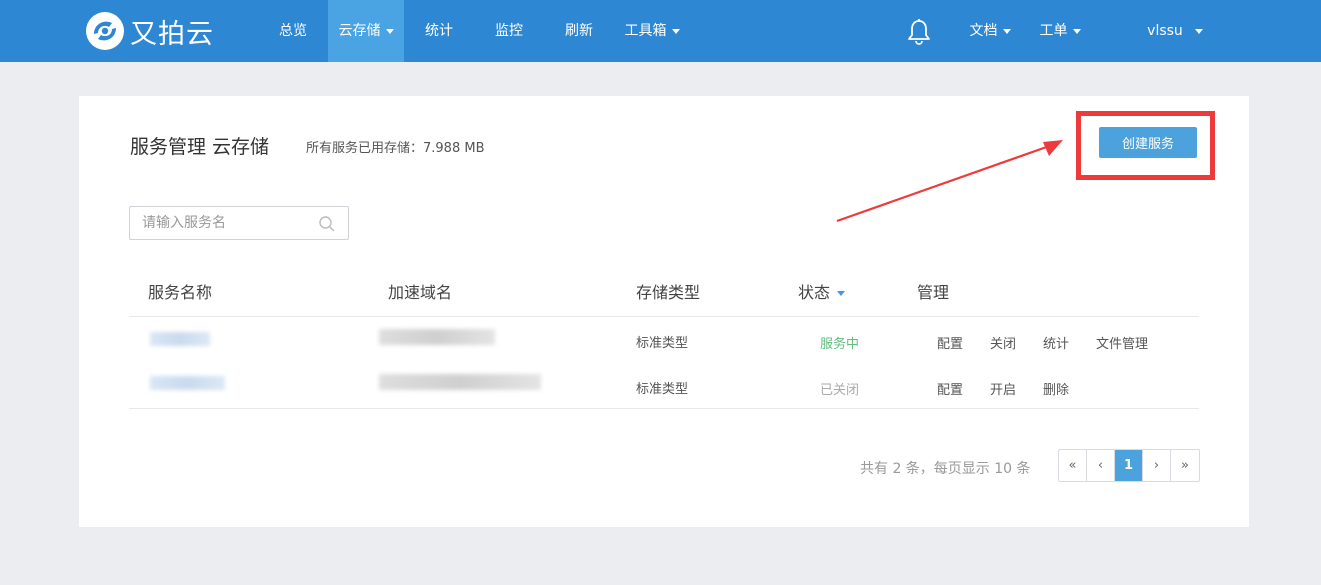 The width and height of the screenshot is (1321, 585). I want to click on current-page-button: 1, so click(1129, 465).